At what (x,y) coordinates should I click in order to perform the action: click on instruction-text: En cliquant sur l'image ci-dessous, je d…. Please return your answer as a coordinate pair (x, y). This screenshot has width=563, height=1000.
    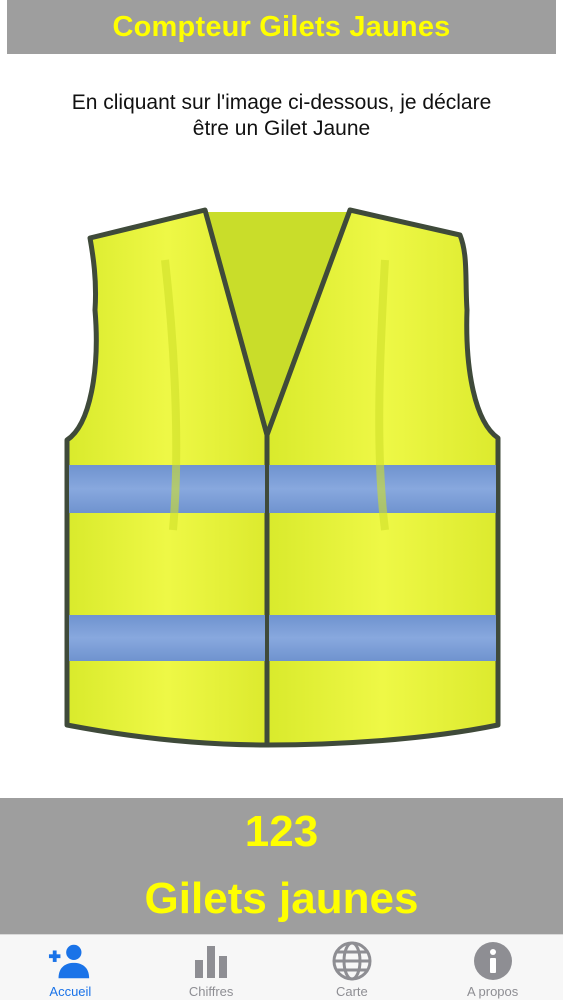
    Looking at the image, I should click on (281, 116).